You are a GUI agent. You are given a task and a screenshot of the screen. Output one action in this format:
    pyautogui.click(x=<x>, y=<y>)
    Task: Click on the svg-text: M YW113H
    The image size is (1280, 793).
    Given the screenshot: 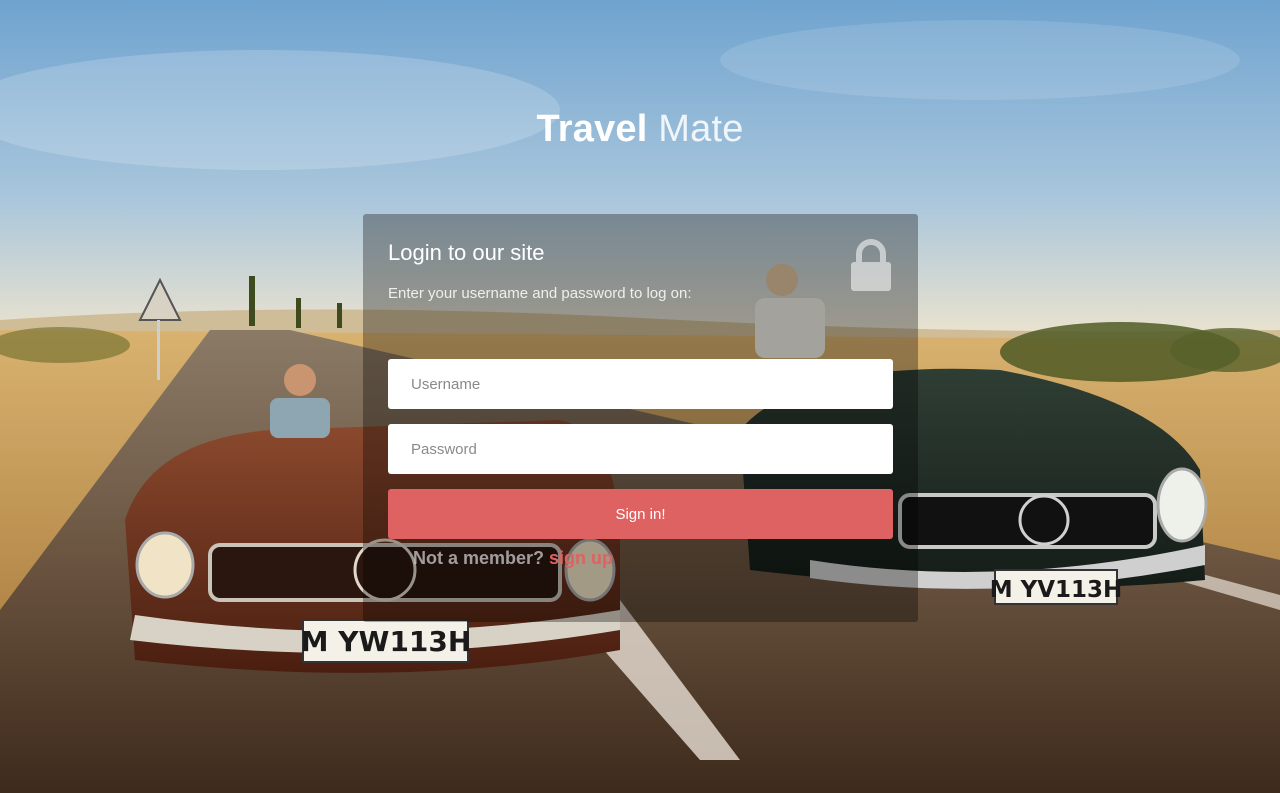 What is the action you would take?
    pyautogui.click(x=386, y=641)
    